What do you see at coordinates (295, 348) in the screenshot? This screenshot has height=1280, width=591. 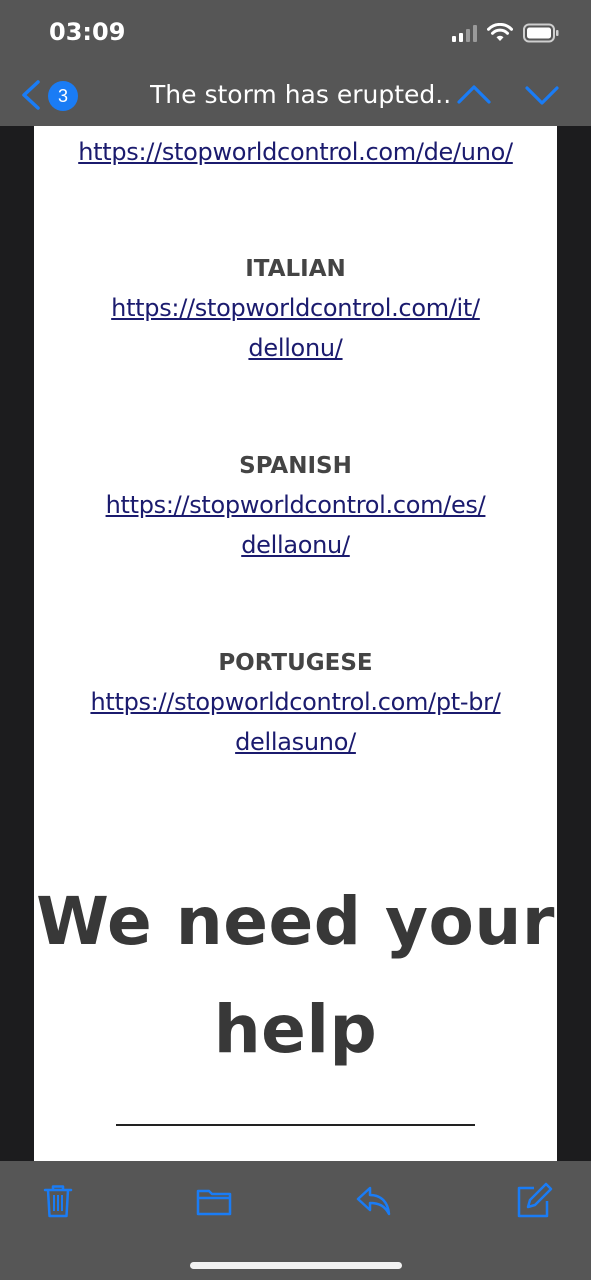 I see `italian-link-line2: dellonu/` at bounding box center [295, 348].